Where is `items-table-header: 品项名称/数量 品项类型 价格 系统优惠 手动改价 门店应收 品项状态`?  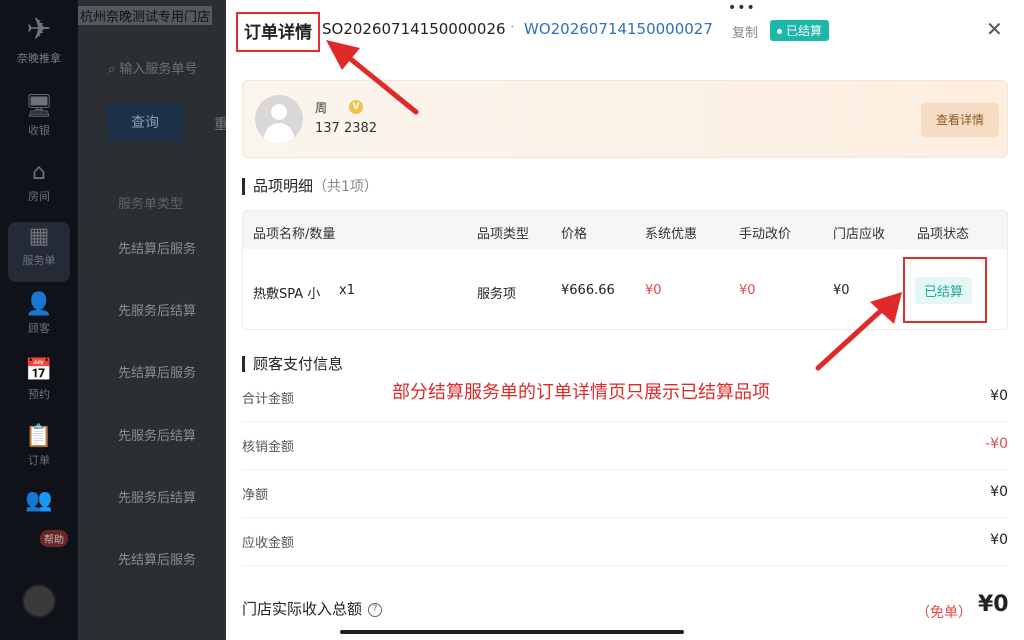
items-table-header: 品项名称/数量 品项类型 价格 系统优惠 手动改价 门店应收 品项状态 is located at coordinates (625, 230).